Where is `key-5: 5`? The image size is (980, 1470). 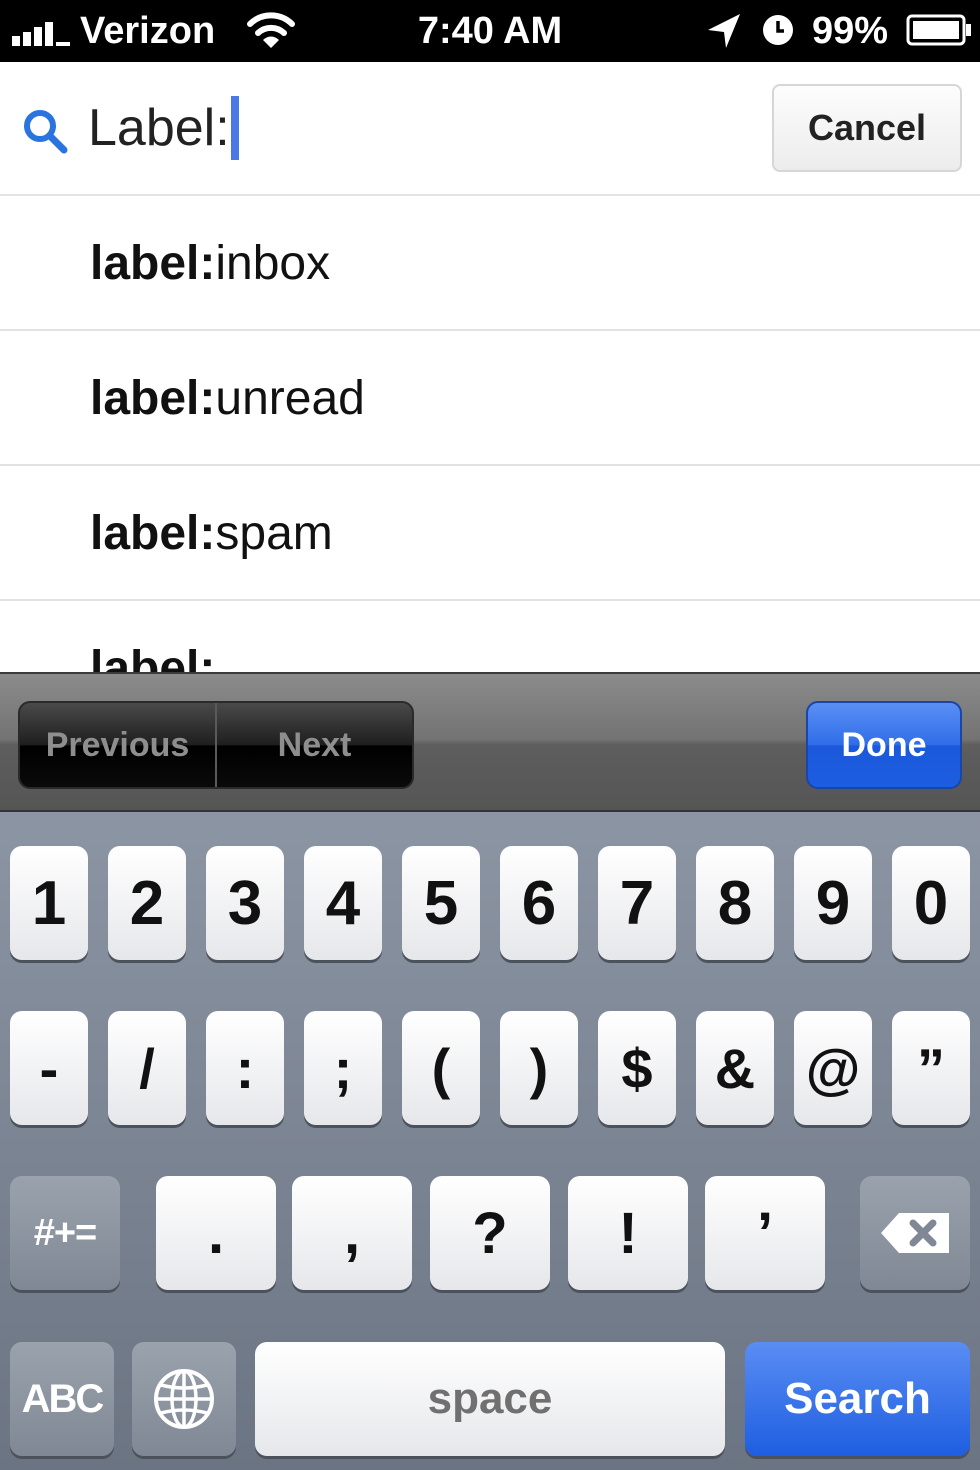
key-5: 5 is located at coordinates (441, 903).